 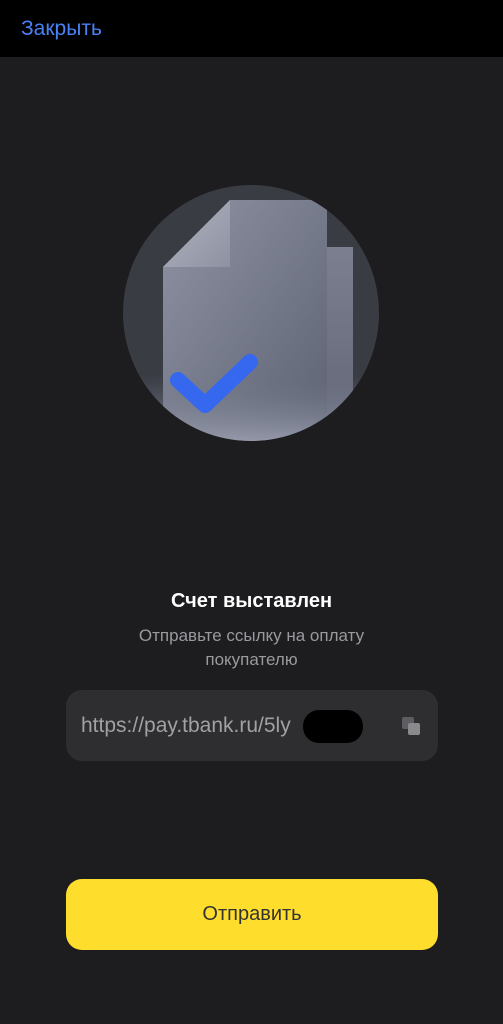 I want to click on close-button: Закрыть, so click(x=61, y=29).